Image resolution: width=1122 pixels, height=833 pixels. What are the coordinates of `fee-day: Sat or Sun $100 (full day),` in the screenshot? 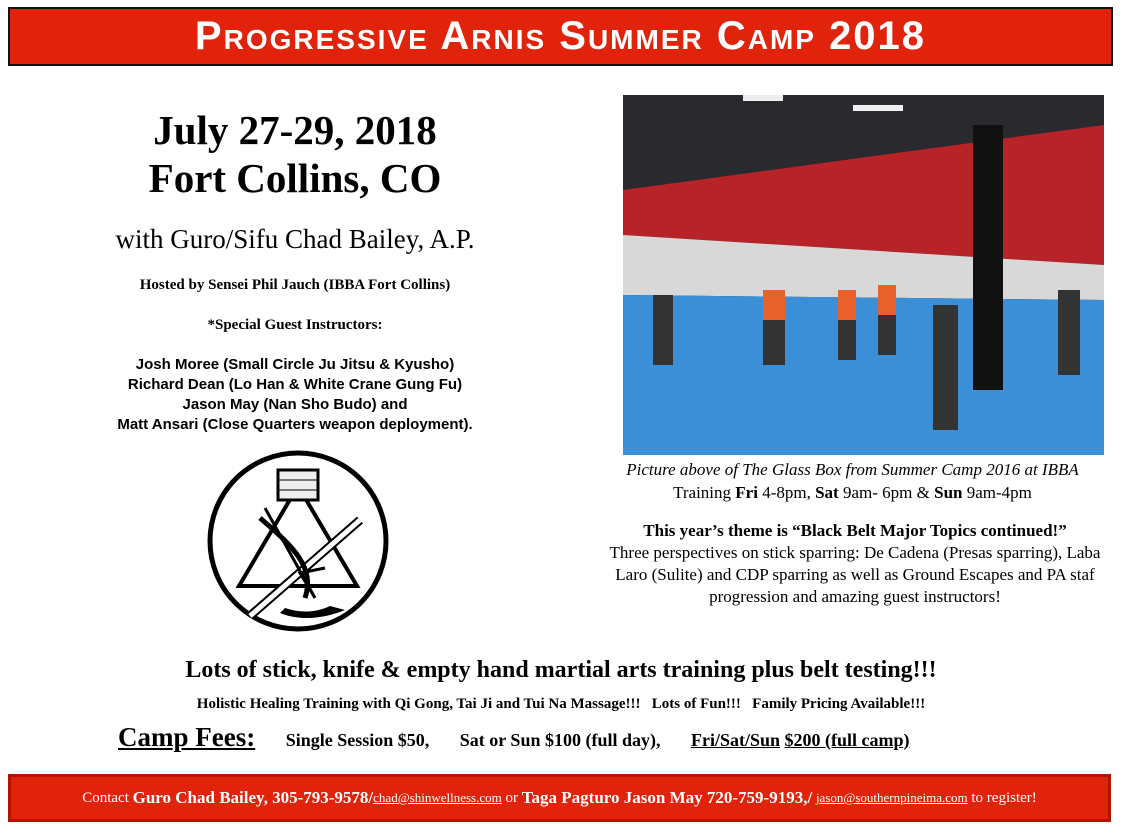 It's located at (560, 740).